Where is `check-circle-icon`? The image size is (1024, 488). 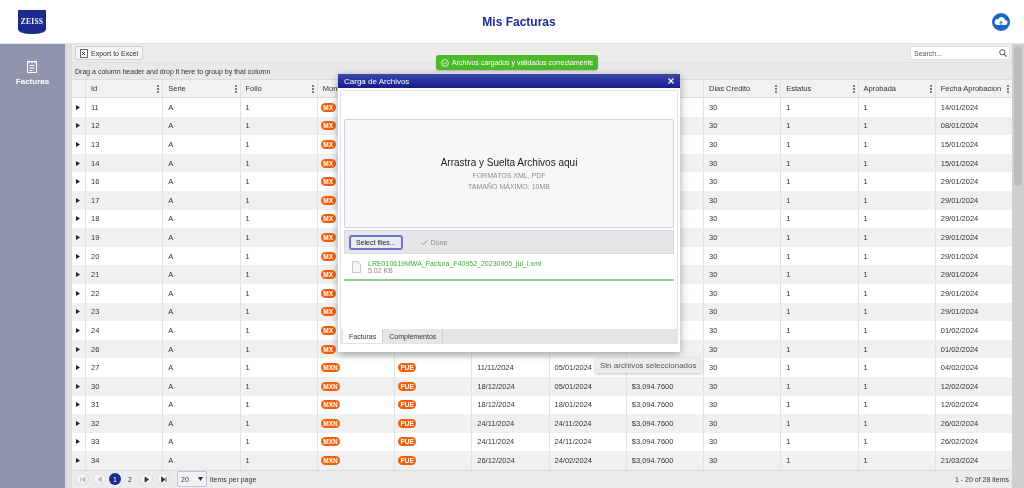
check-circle-icon is located at coordinates (445, 62).